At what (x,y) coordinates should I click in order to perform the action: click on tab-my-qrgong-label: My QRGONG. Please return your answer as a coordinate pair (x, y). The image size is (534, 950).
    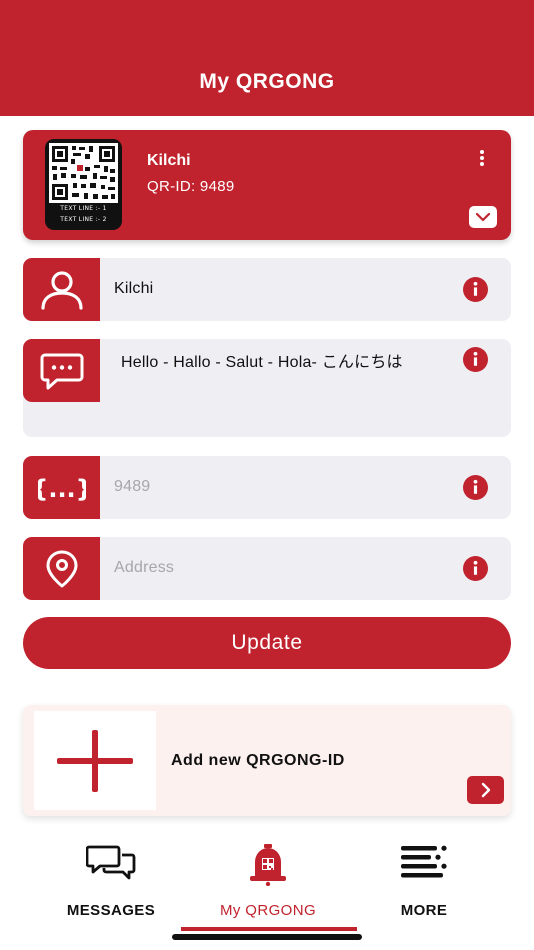
    Looking at the image, I should click on (268, 910).